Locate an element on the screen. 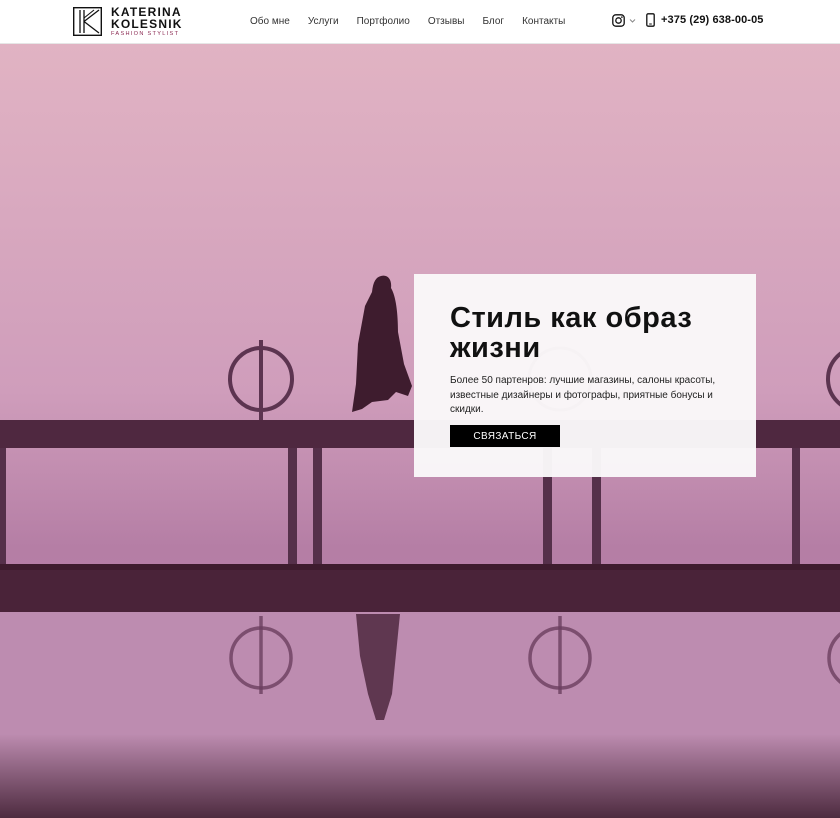 The width and height of the screenshot is (840, 818). logo-tagline: FASHION STYLIST is located at coordinates (145, 33).